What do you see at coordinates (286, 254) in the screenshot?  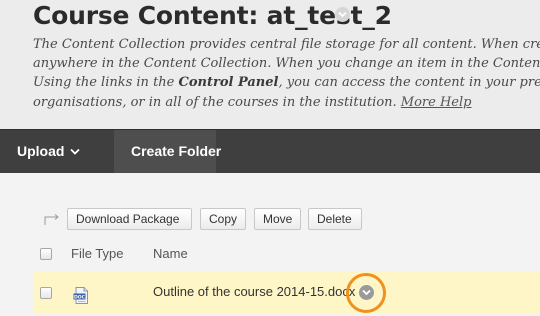 I see `table-header: File Type Name` at bounding box center [286, 254].